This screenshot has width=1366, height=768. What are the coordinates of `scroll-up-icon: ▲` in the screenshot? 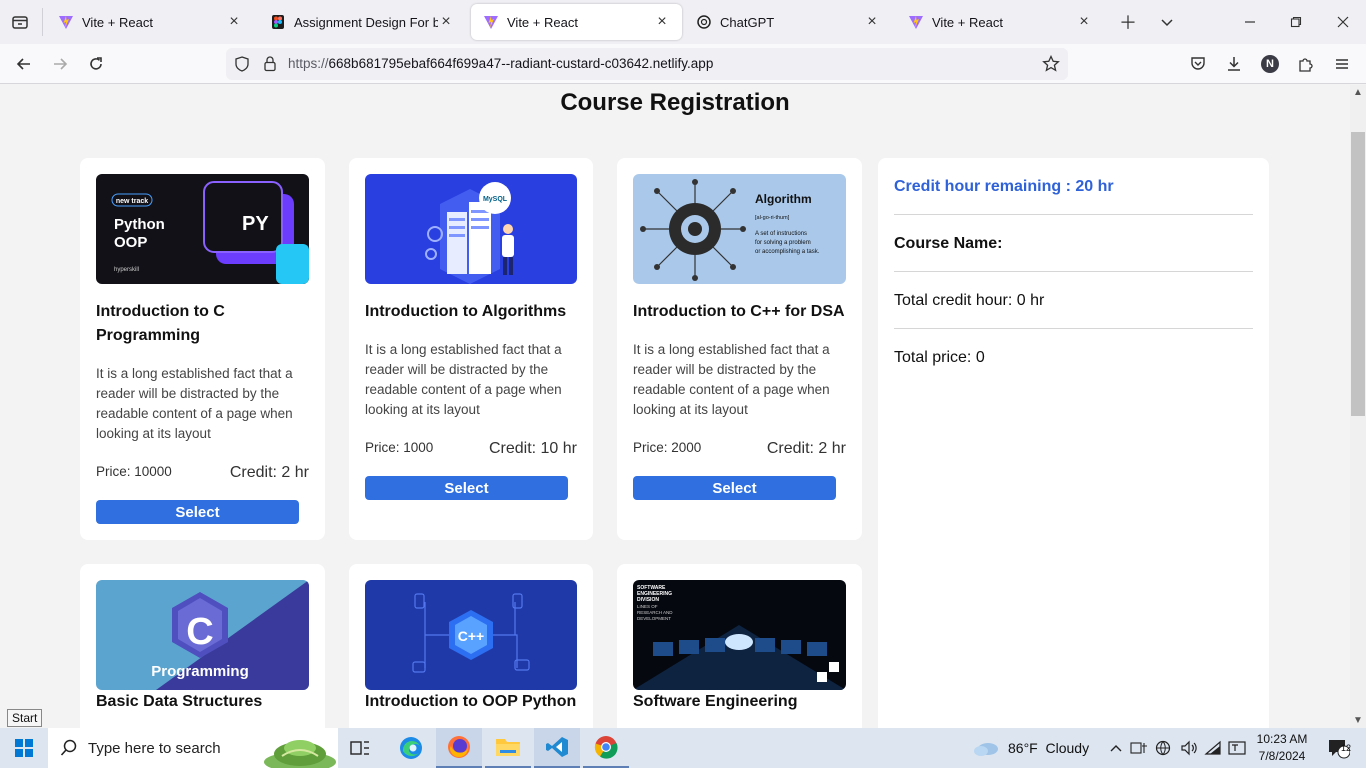 It's located at (1358, 92).